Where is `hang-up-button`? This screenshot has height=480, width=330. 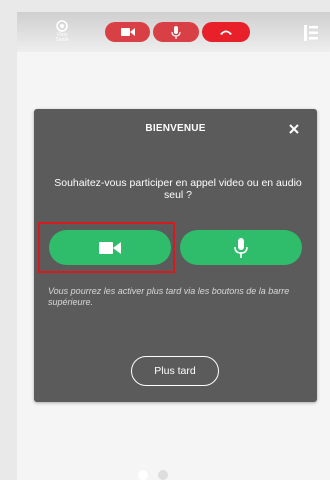 hang-up-button is located at coordinates (226, 32).